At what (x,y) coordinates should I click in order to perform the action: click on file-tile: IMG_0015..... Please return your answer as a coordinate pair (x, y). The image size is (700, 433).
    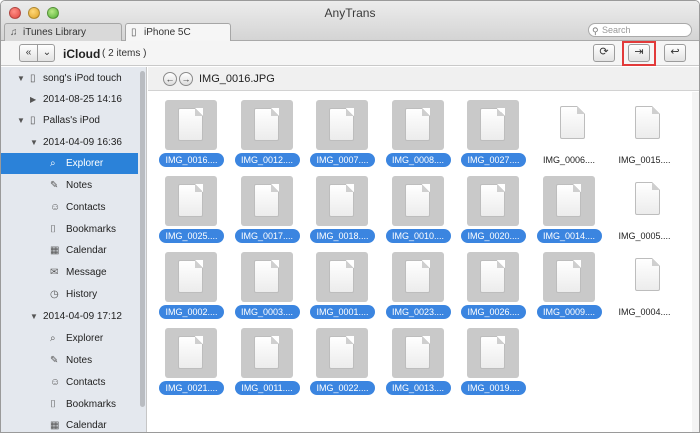
    Looking at the image, I should click on (641, 132).